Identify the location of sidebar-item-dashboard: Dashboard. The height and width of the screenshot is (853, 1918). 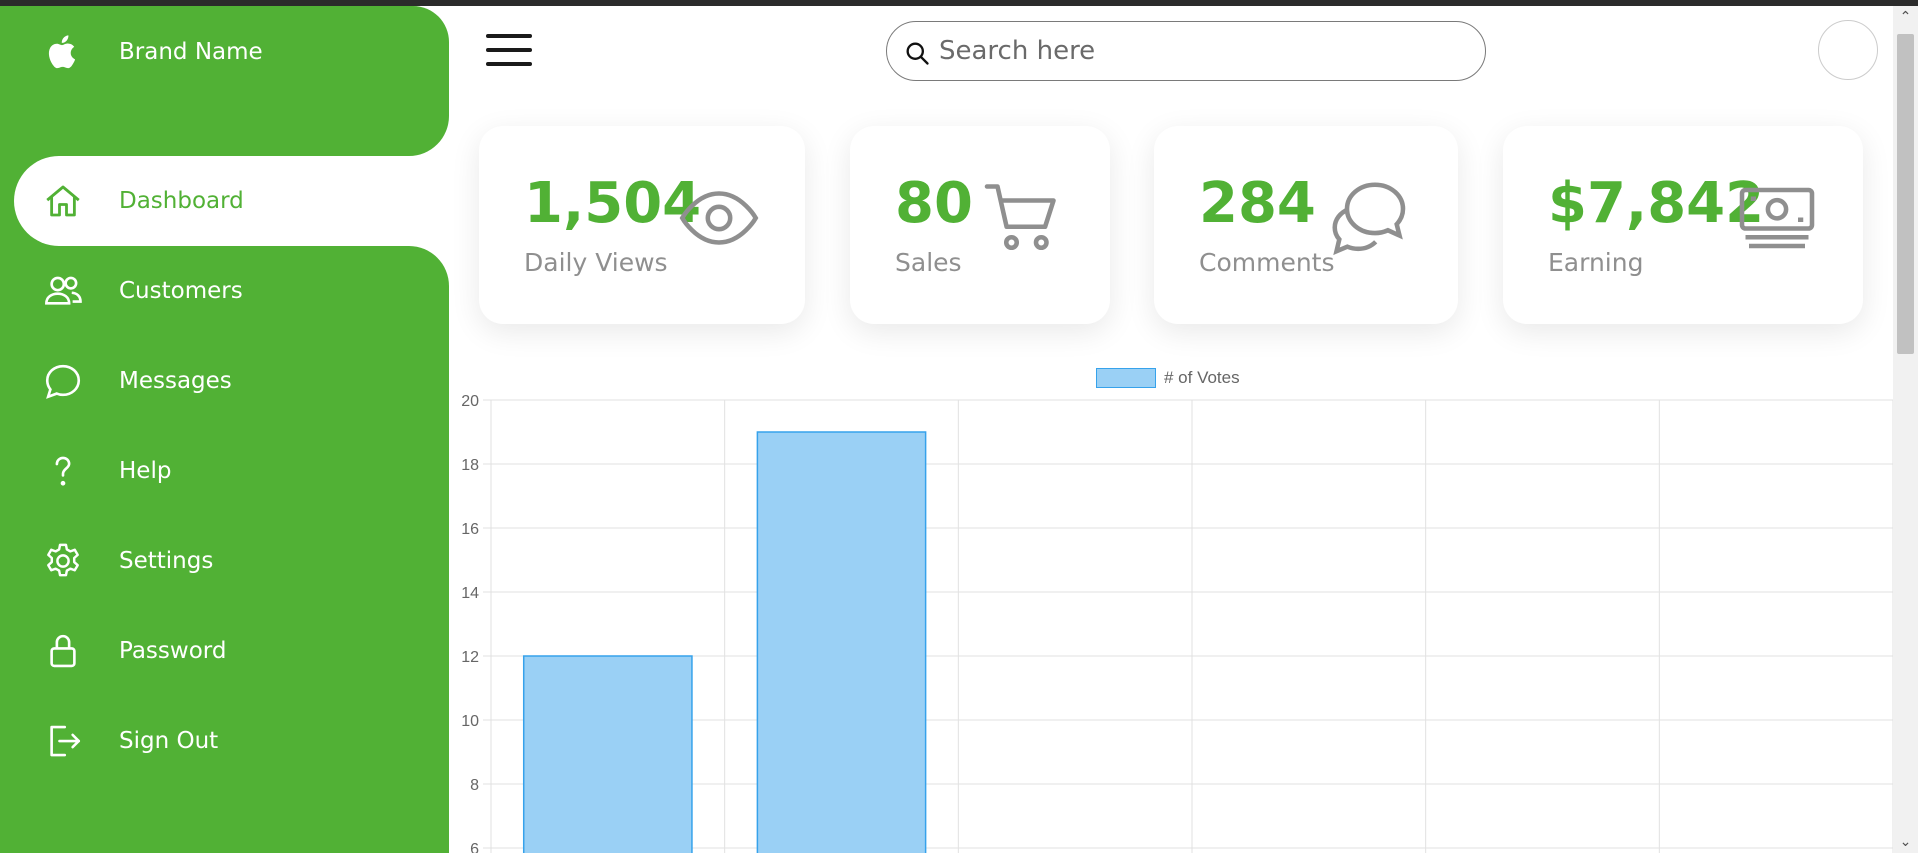
(231, 201).